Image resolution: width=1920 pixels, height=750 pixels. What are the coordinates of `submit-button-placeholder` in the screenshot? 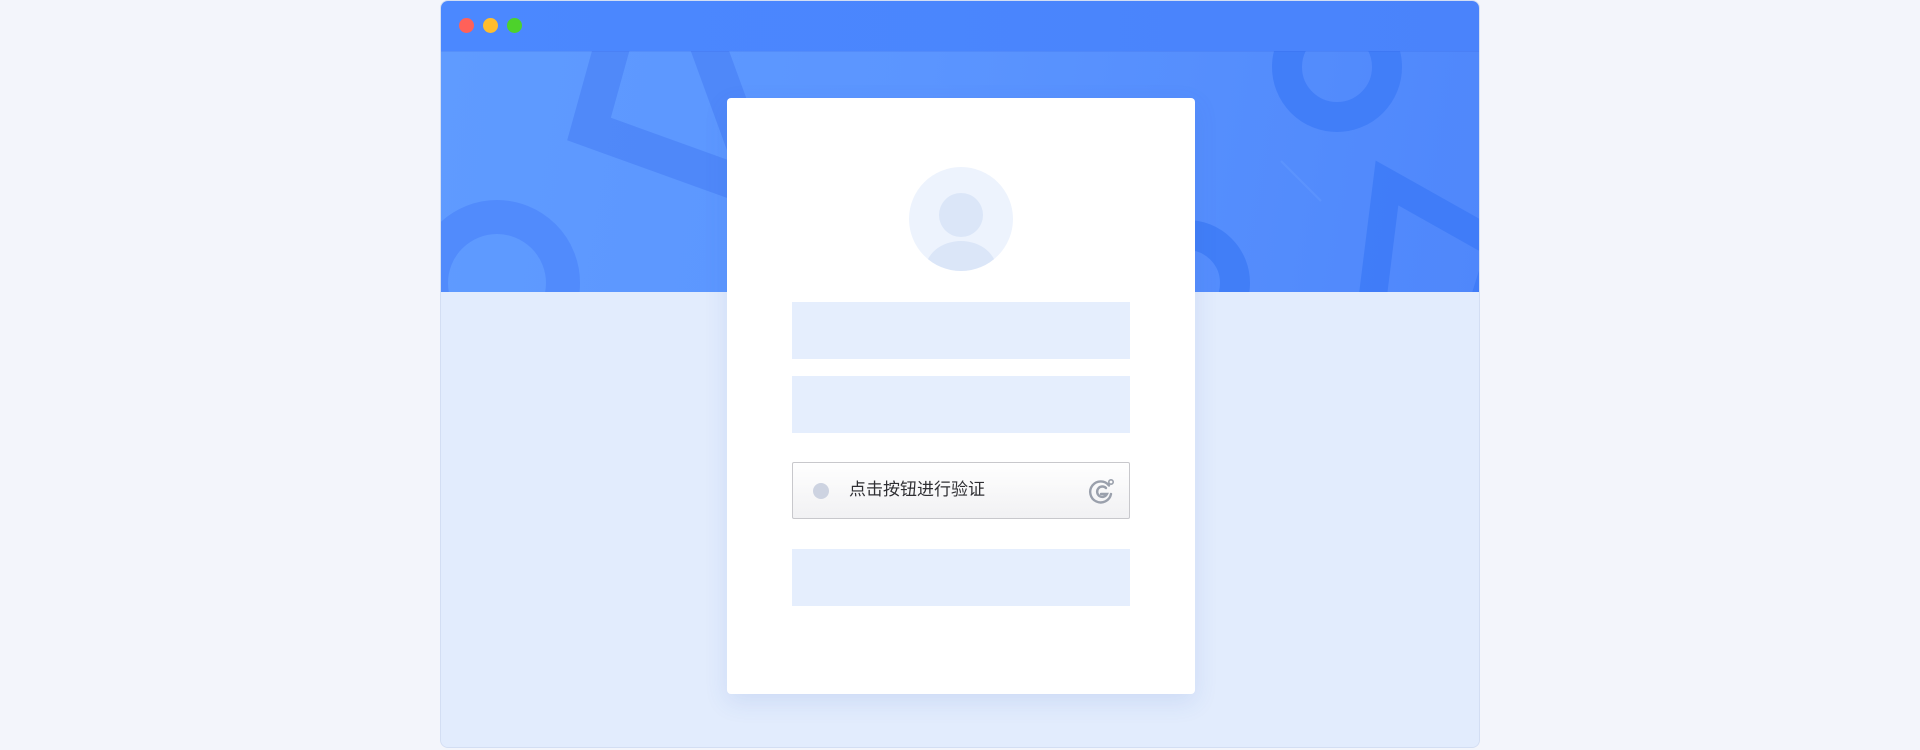 It's located at (961, 577).